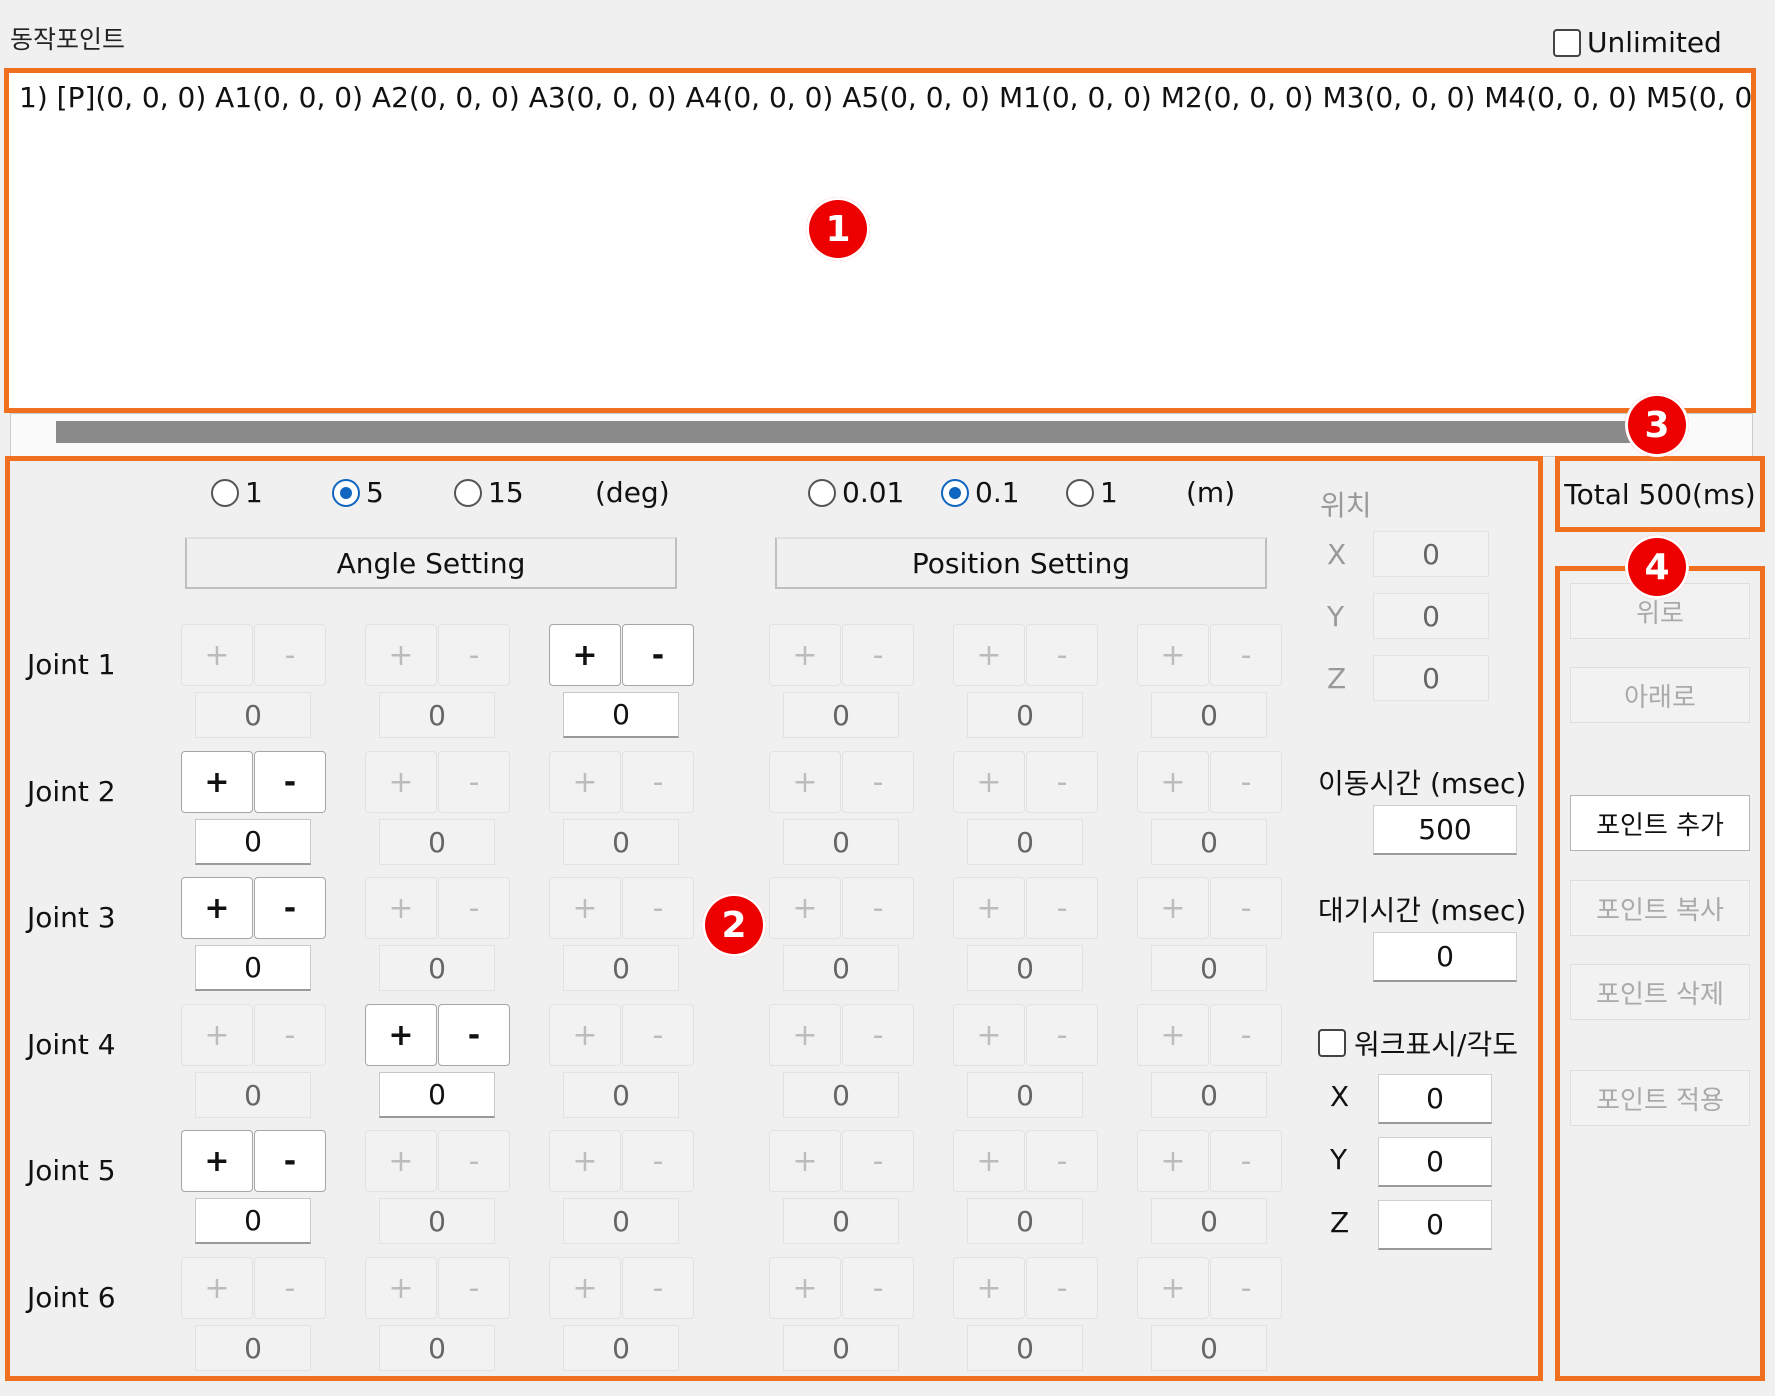  What do you see at coordinates (980, 492) in the screenshot?
I see `position-step-radio-1: 0.1` at bounding box center [980, 492].